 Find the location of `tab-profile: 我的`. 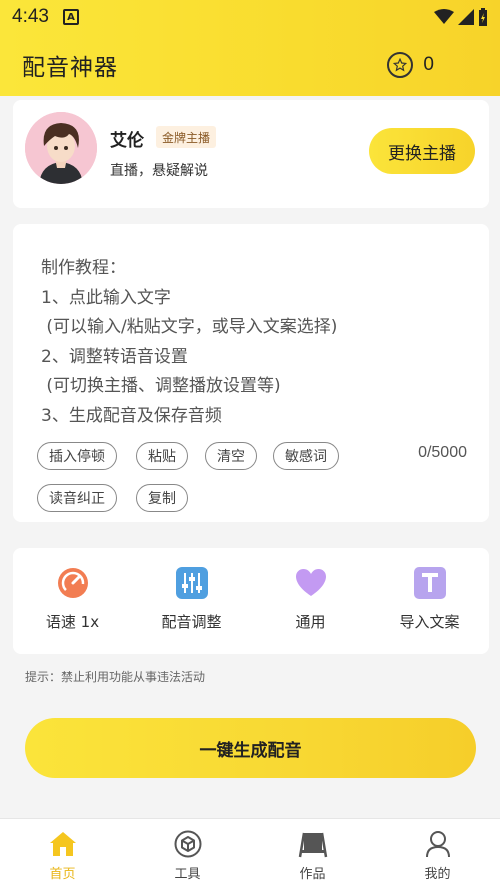

tab-profile: 我的 is located at coordinates (437, 853).